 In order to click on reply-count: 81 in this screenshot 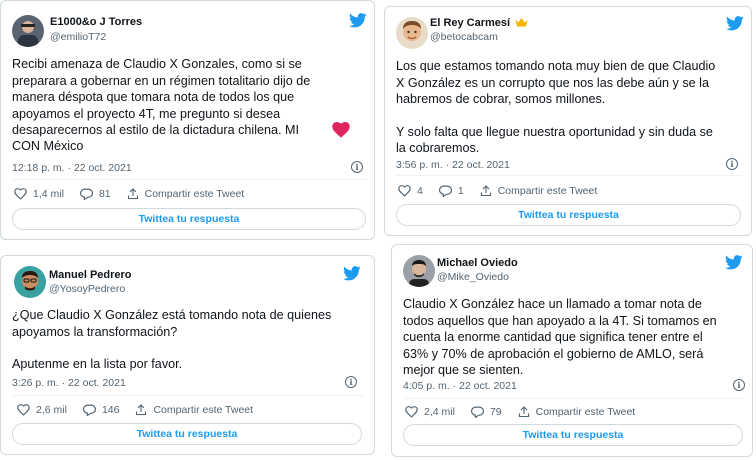, I will do `click(104, 194)`.